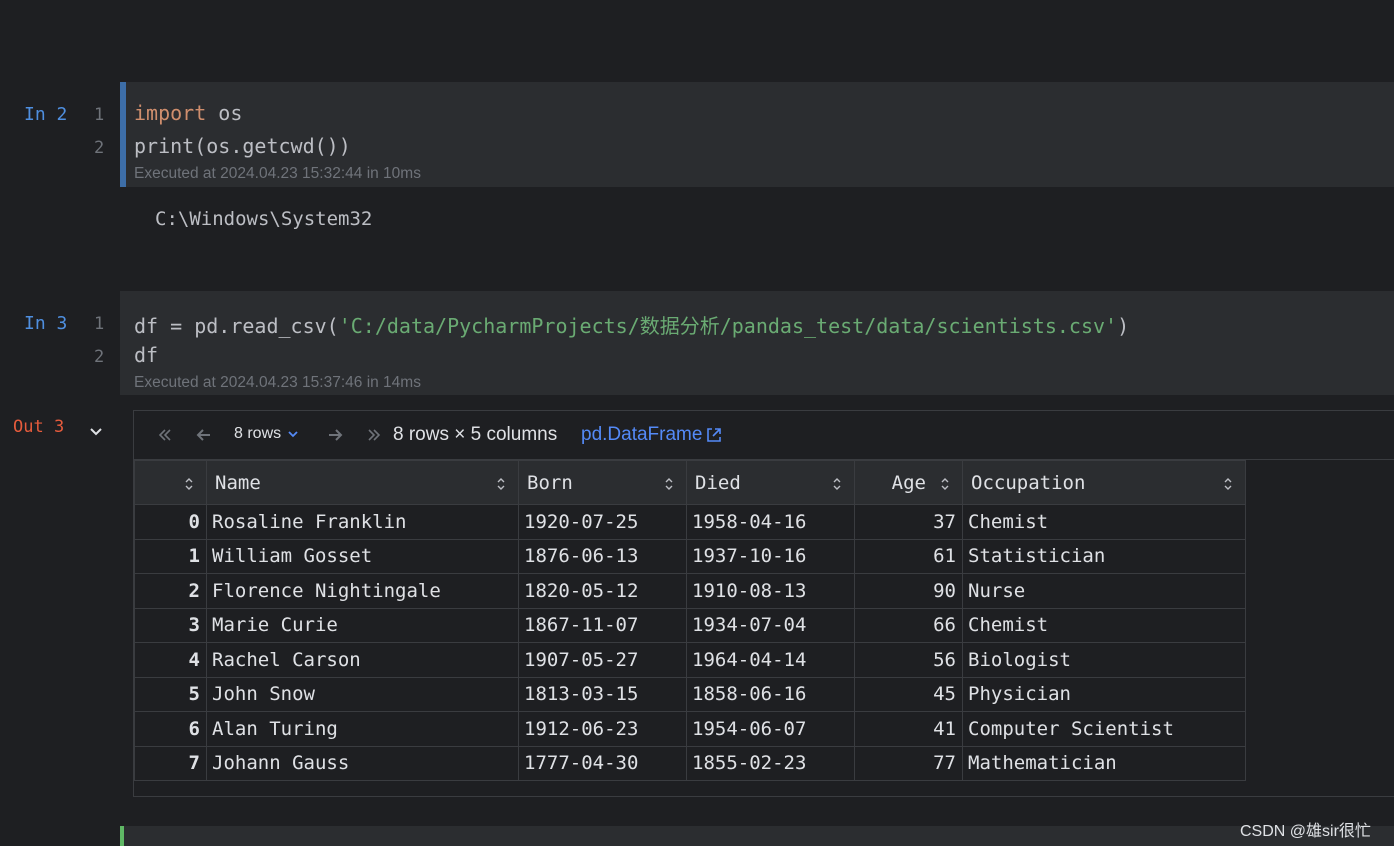 The height and width of the screenshot is (846, 1394). I want to click on table-header-row: Name Born Died Age Occupation, so click(690, 482).